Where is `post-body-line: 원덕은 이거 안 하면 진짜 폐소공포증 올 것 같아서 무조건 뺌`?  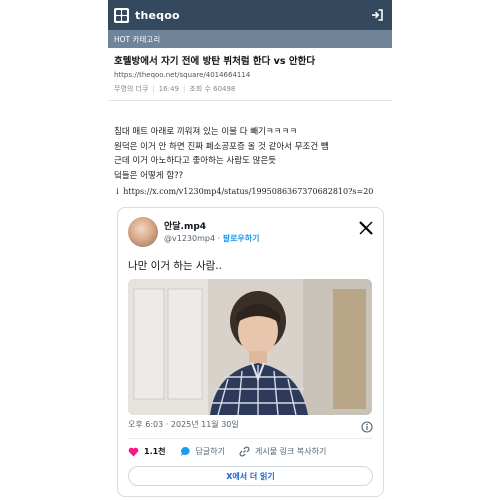 post-body-line: 원덕은 이거 안 하면 진짜 폐소공포증 올 것 같아서 무조건 뺌 is located at coordinates (221, 146).